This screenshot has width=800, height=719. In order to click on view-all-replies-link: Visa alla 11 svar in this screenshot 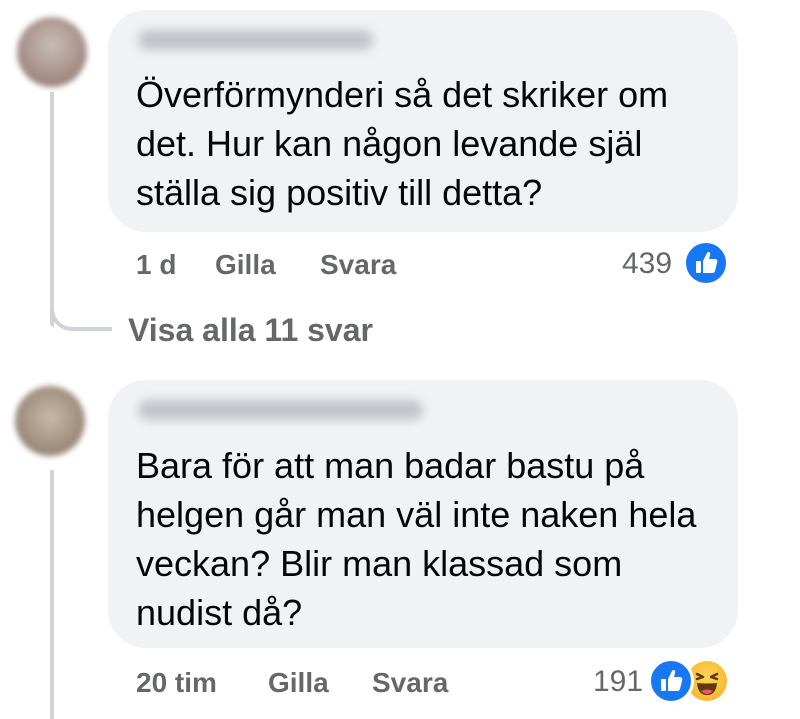, I will do `click(250, 330)`.